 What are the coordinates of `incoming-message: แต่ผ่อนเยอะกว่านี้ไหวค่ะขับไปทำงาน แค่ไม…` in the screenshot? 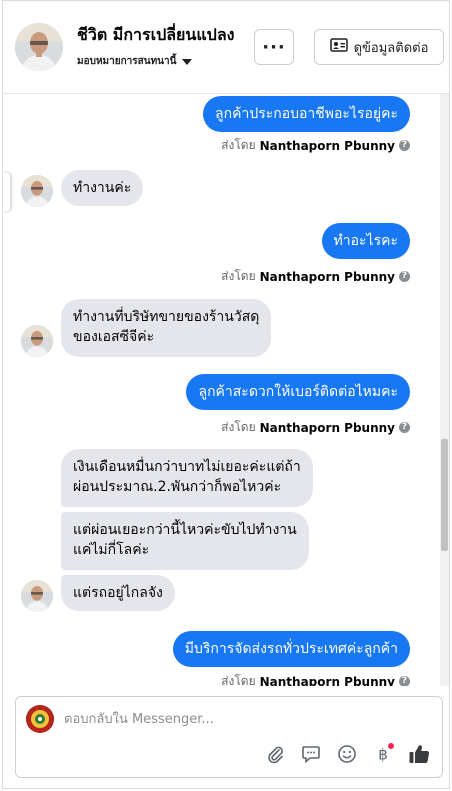 It's located at (185, 541).